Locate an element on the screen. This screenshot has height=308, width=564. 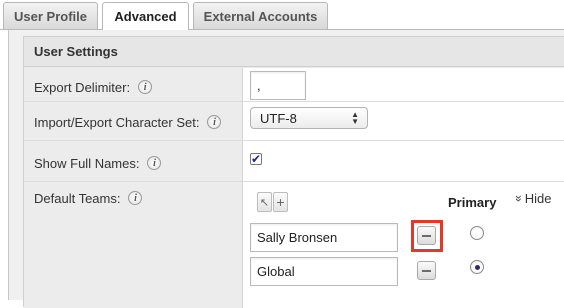
tab-user-profile: User Profile is located at coordinates (50, 15).